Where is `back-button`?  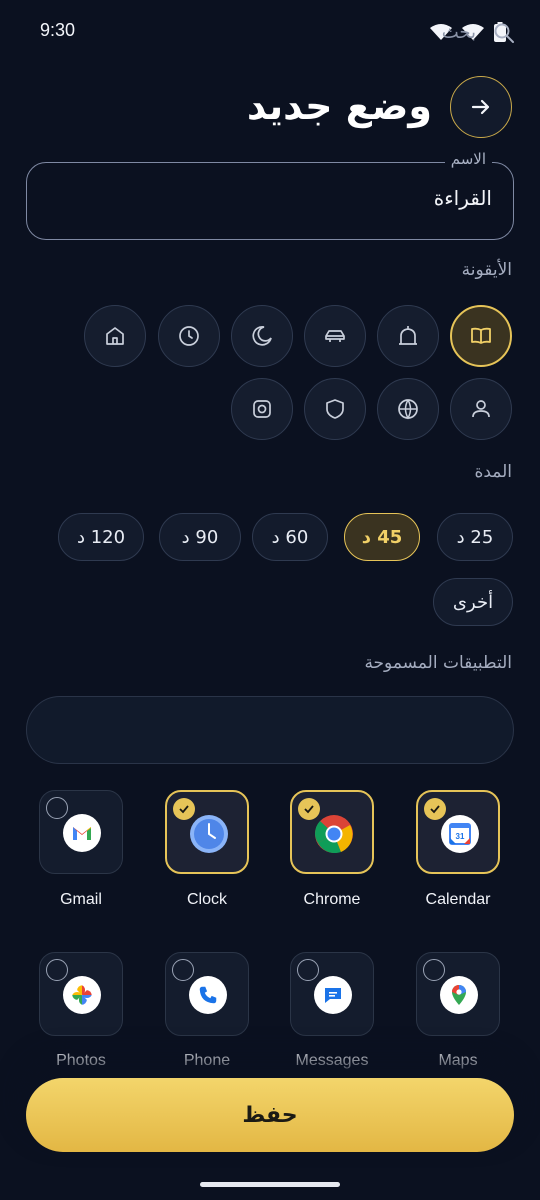 back-button is located at coordinates (481, 107).